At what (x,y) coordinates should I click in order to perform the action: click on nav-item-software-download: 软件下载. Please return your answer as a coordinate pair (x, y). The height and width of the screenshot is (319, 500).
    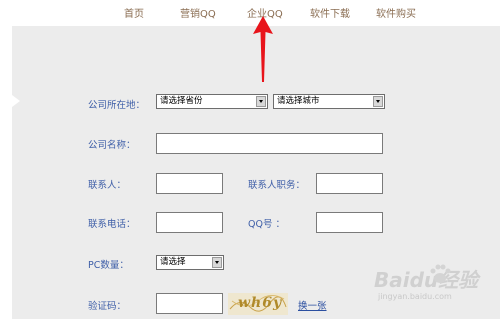
    Looking at the image, I should click on (330, 12).